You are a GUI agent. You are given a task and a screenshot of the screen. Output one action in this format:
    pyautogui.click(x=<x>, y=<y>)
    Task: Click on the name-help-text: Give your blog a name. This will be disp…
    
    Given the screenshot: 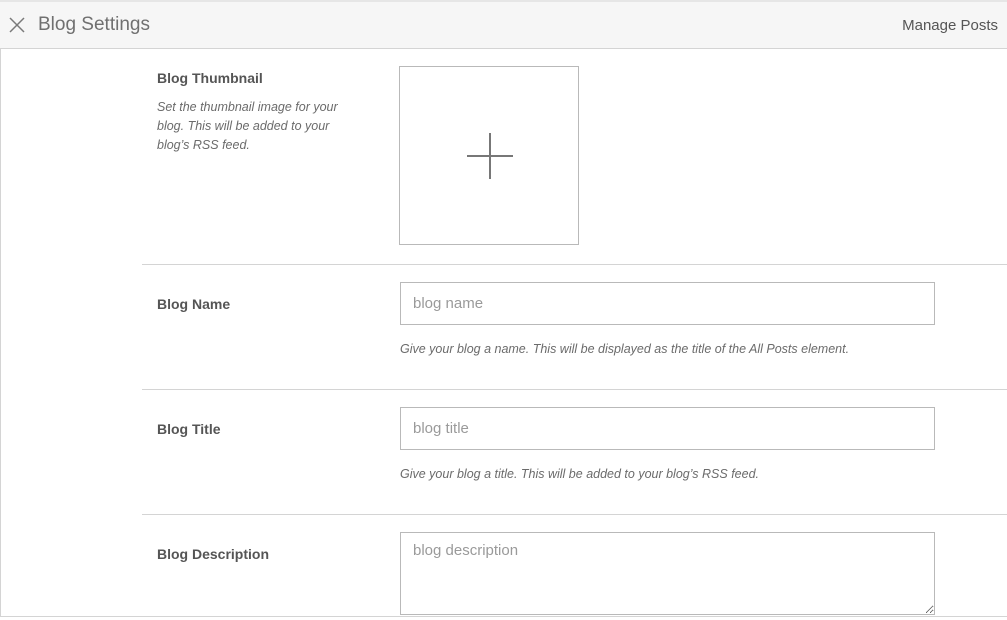 What is the action you would take?
    pyautogui.click(x=625, y=349)
    